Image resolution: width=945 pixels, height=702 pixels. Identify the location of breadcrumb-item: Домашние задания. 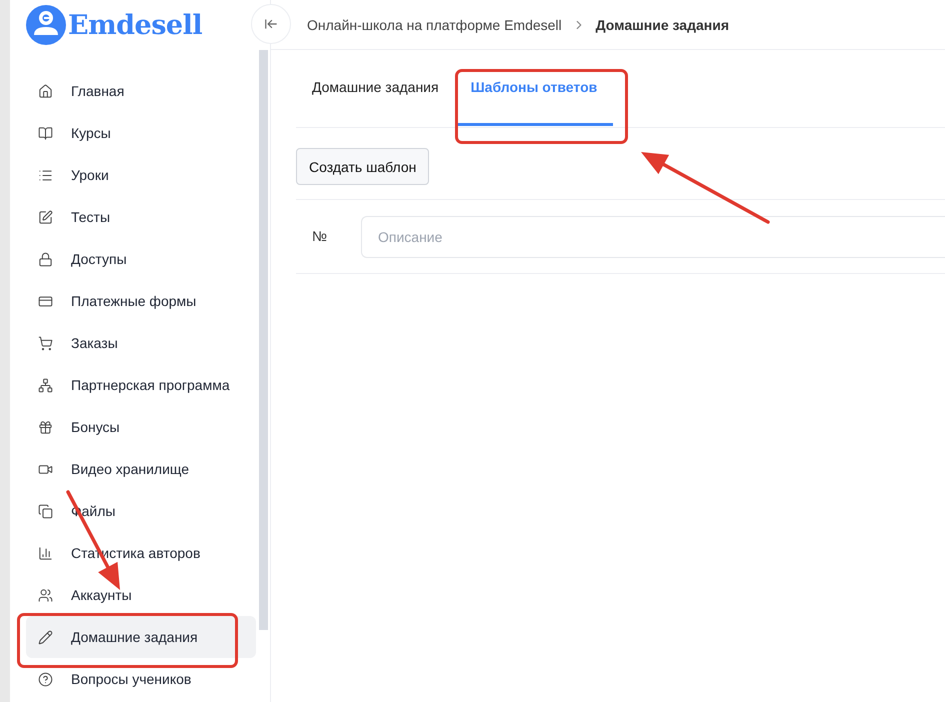
(662, 24).